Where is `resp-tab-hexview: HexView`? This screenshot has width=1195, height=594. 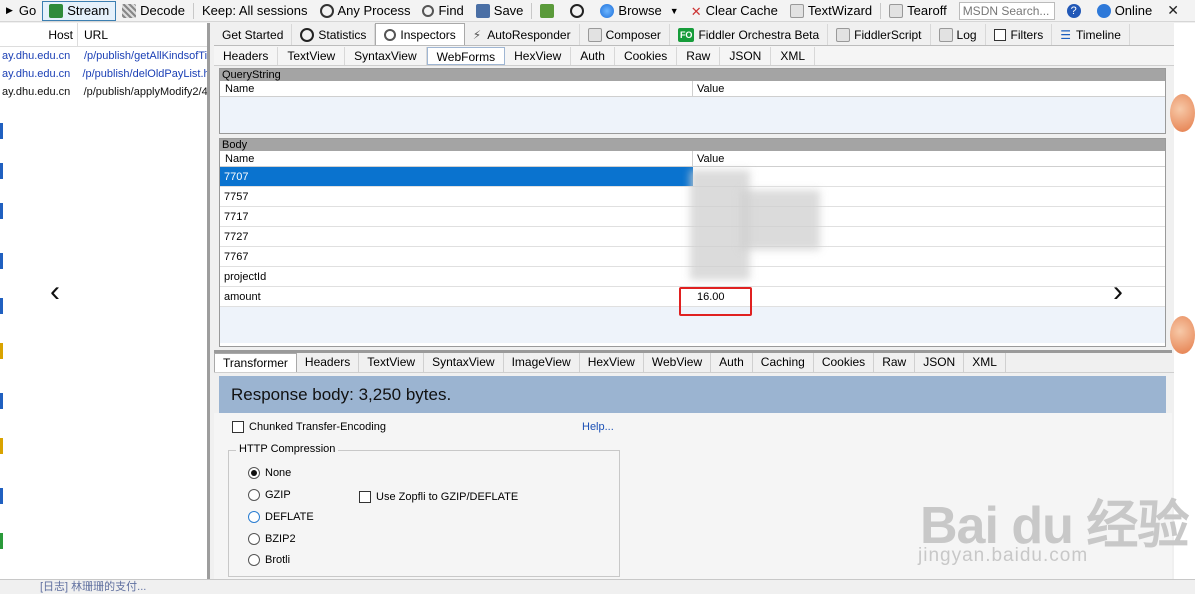 resp-tab-hexview: HexView is located at coordinates (612, 362).